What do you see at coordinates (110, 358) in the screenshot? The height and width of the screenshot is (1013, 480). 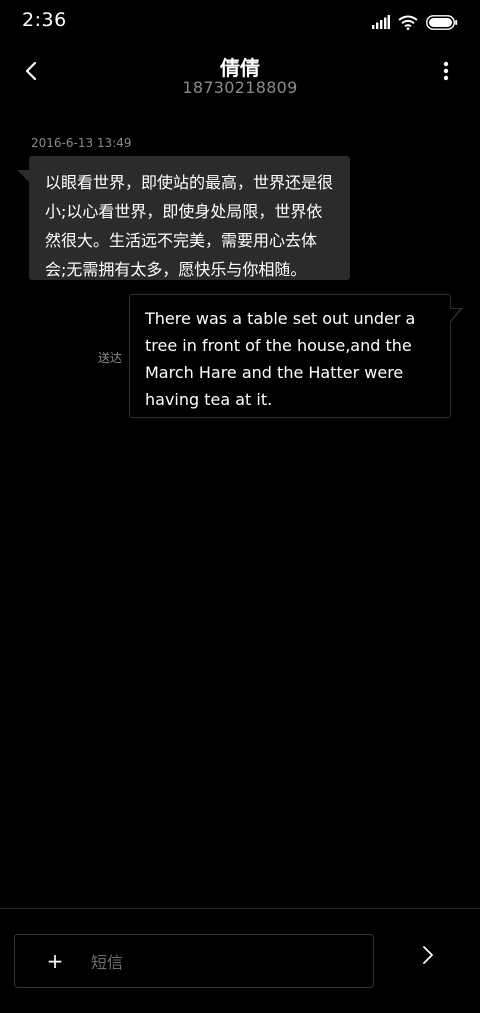 I see `delivery-status: 送达` at bounding box center [110, 358].